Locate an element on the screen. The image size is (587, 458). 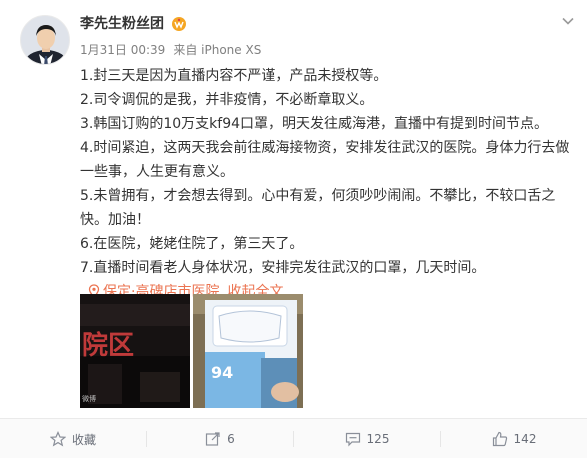
image-watermark: 微博 is located at coordinates (89, 398).